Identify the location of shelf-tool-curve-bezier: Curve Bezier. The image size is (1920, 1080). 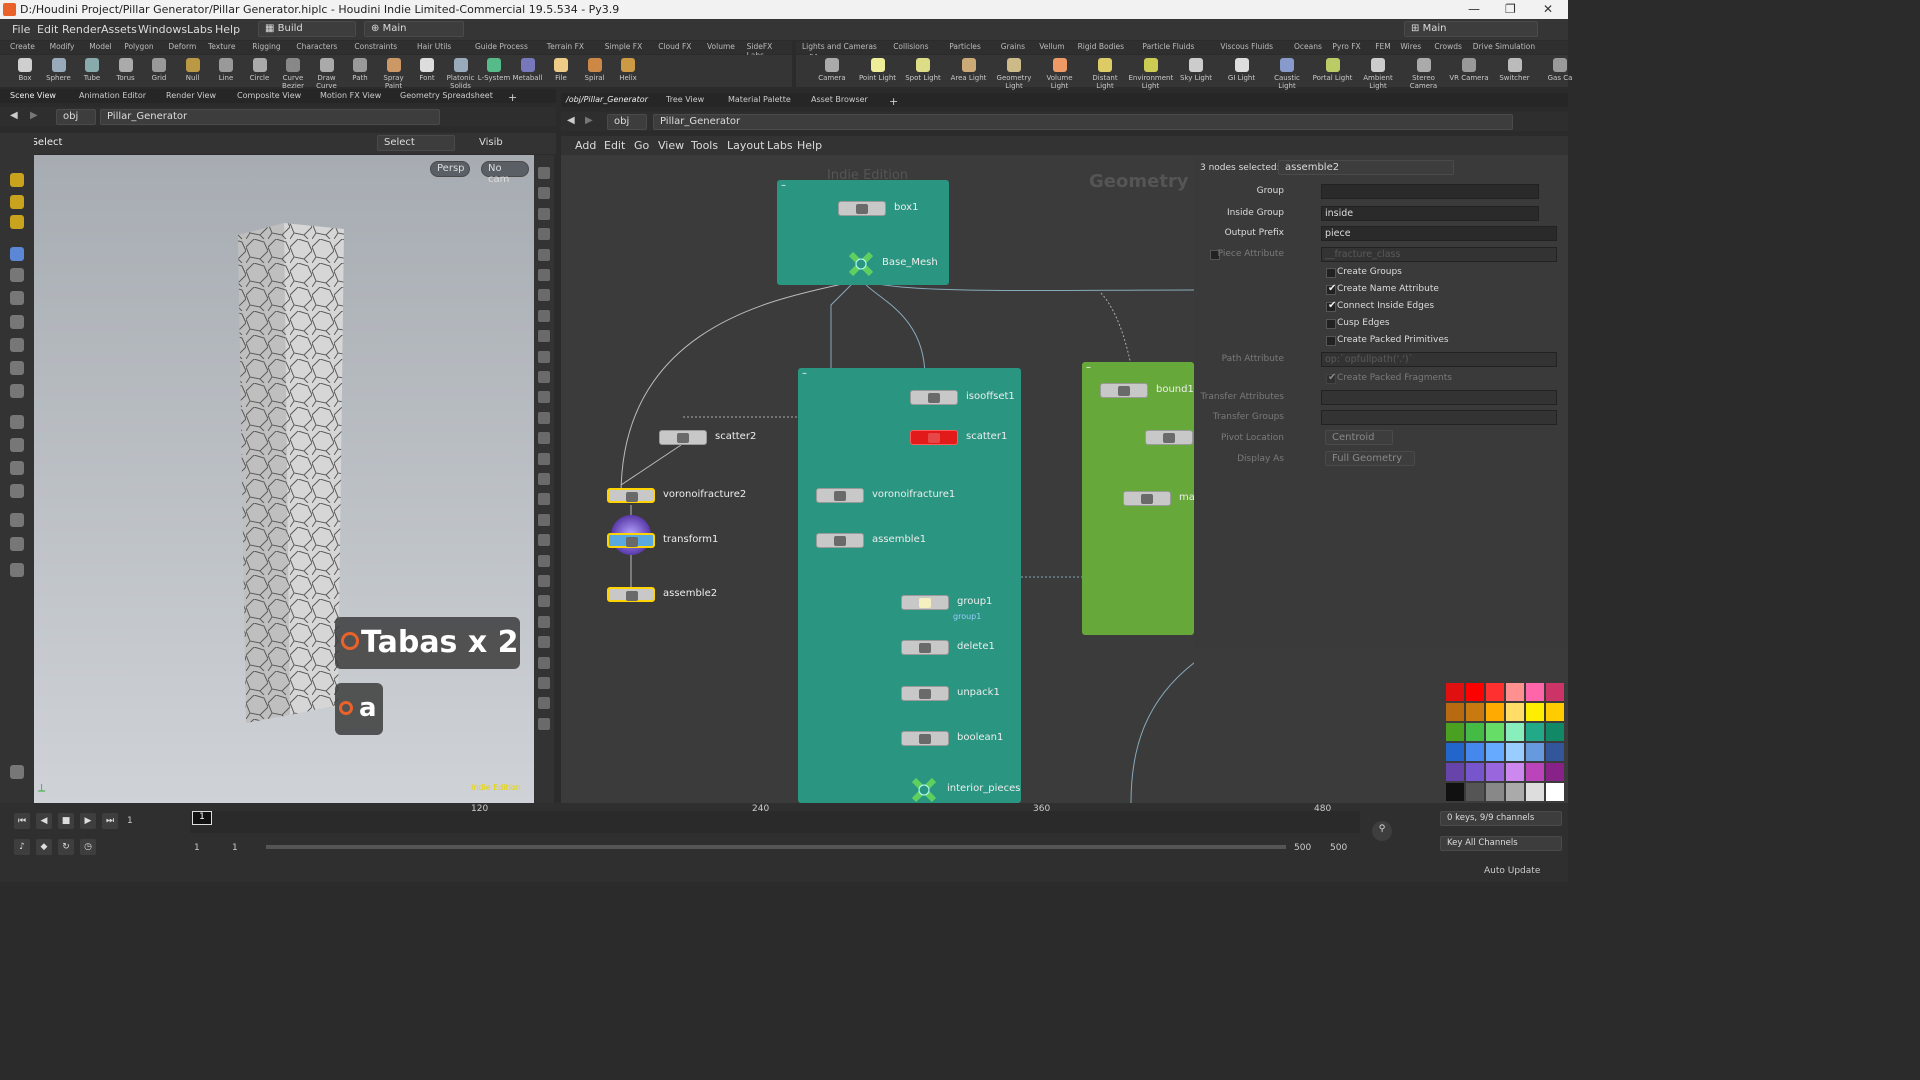
(293, 72).